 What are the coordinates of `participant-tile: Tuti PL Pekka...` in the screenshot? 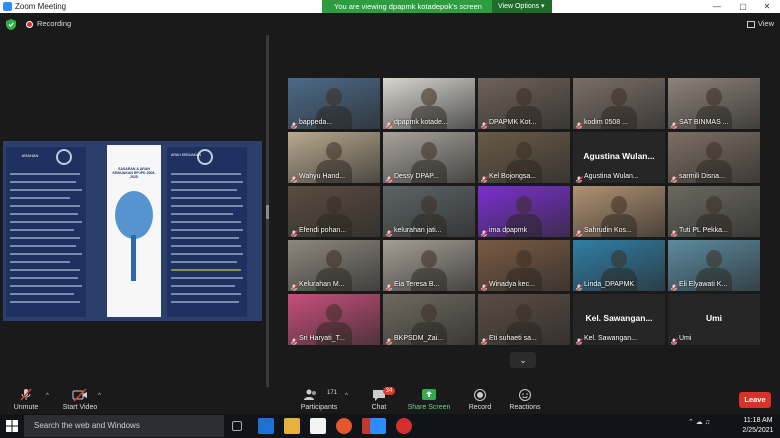 It's located at (714, 211).